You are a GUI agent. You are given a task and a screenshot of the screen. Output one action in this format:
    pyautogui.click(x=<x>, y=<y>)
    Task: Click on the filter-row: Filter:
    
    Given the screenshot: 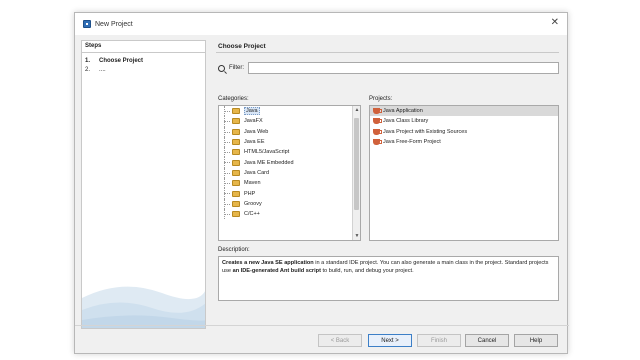 What is the action you would take?
    pyautogui.click(x=388, y=68)
    